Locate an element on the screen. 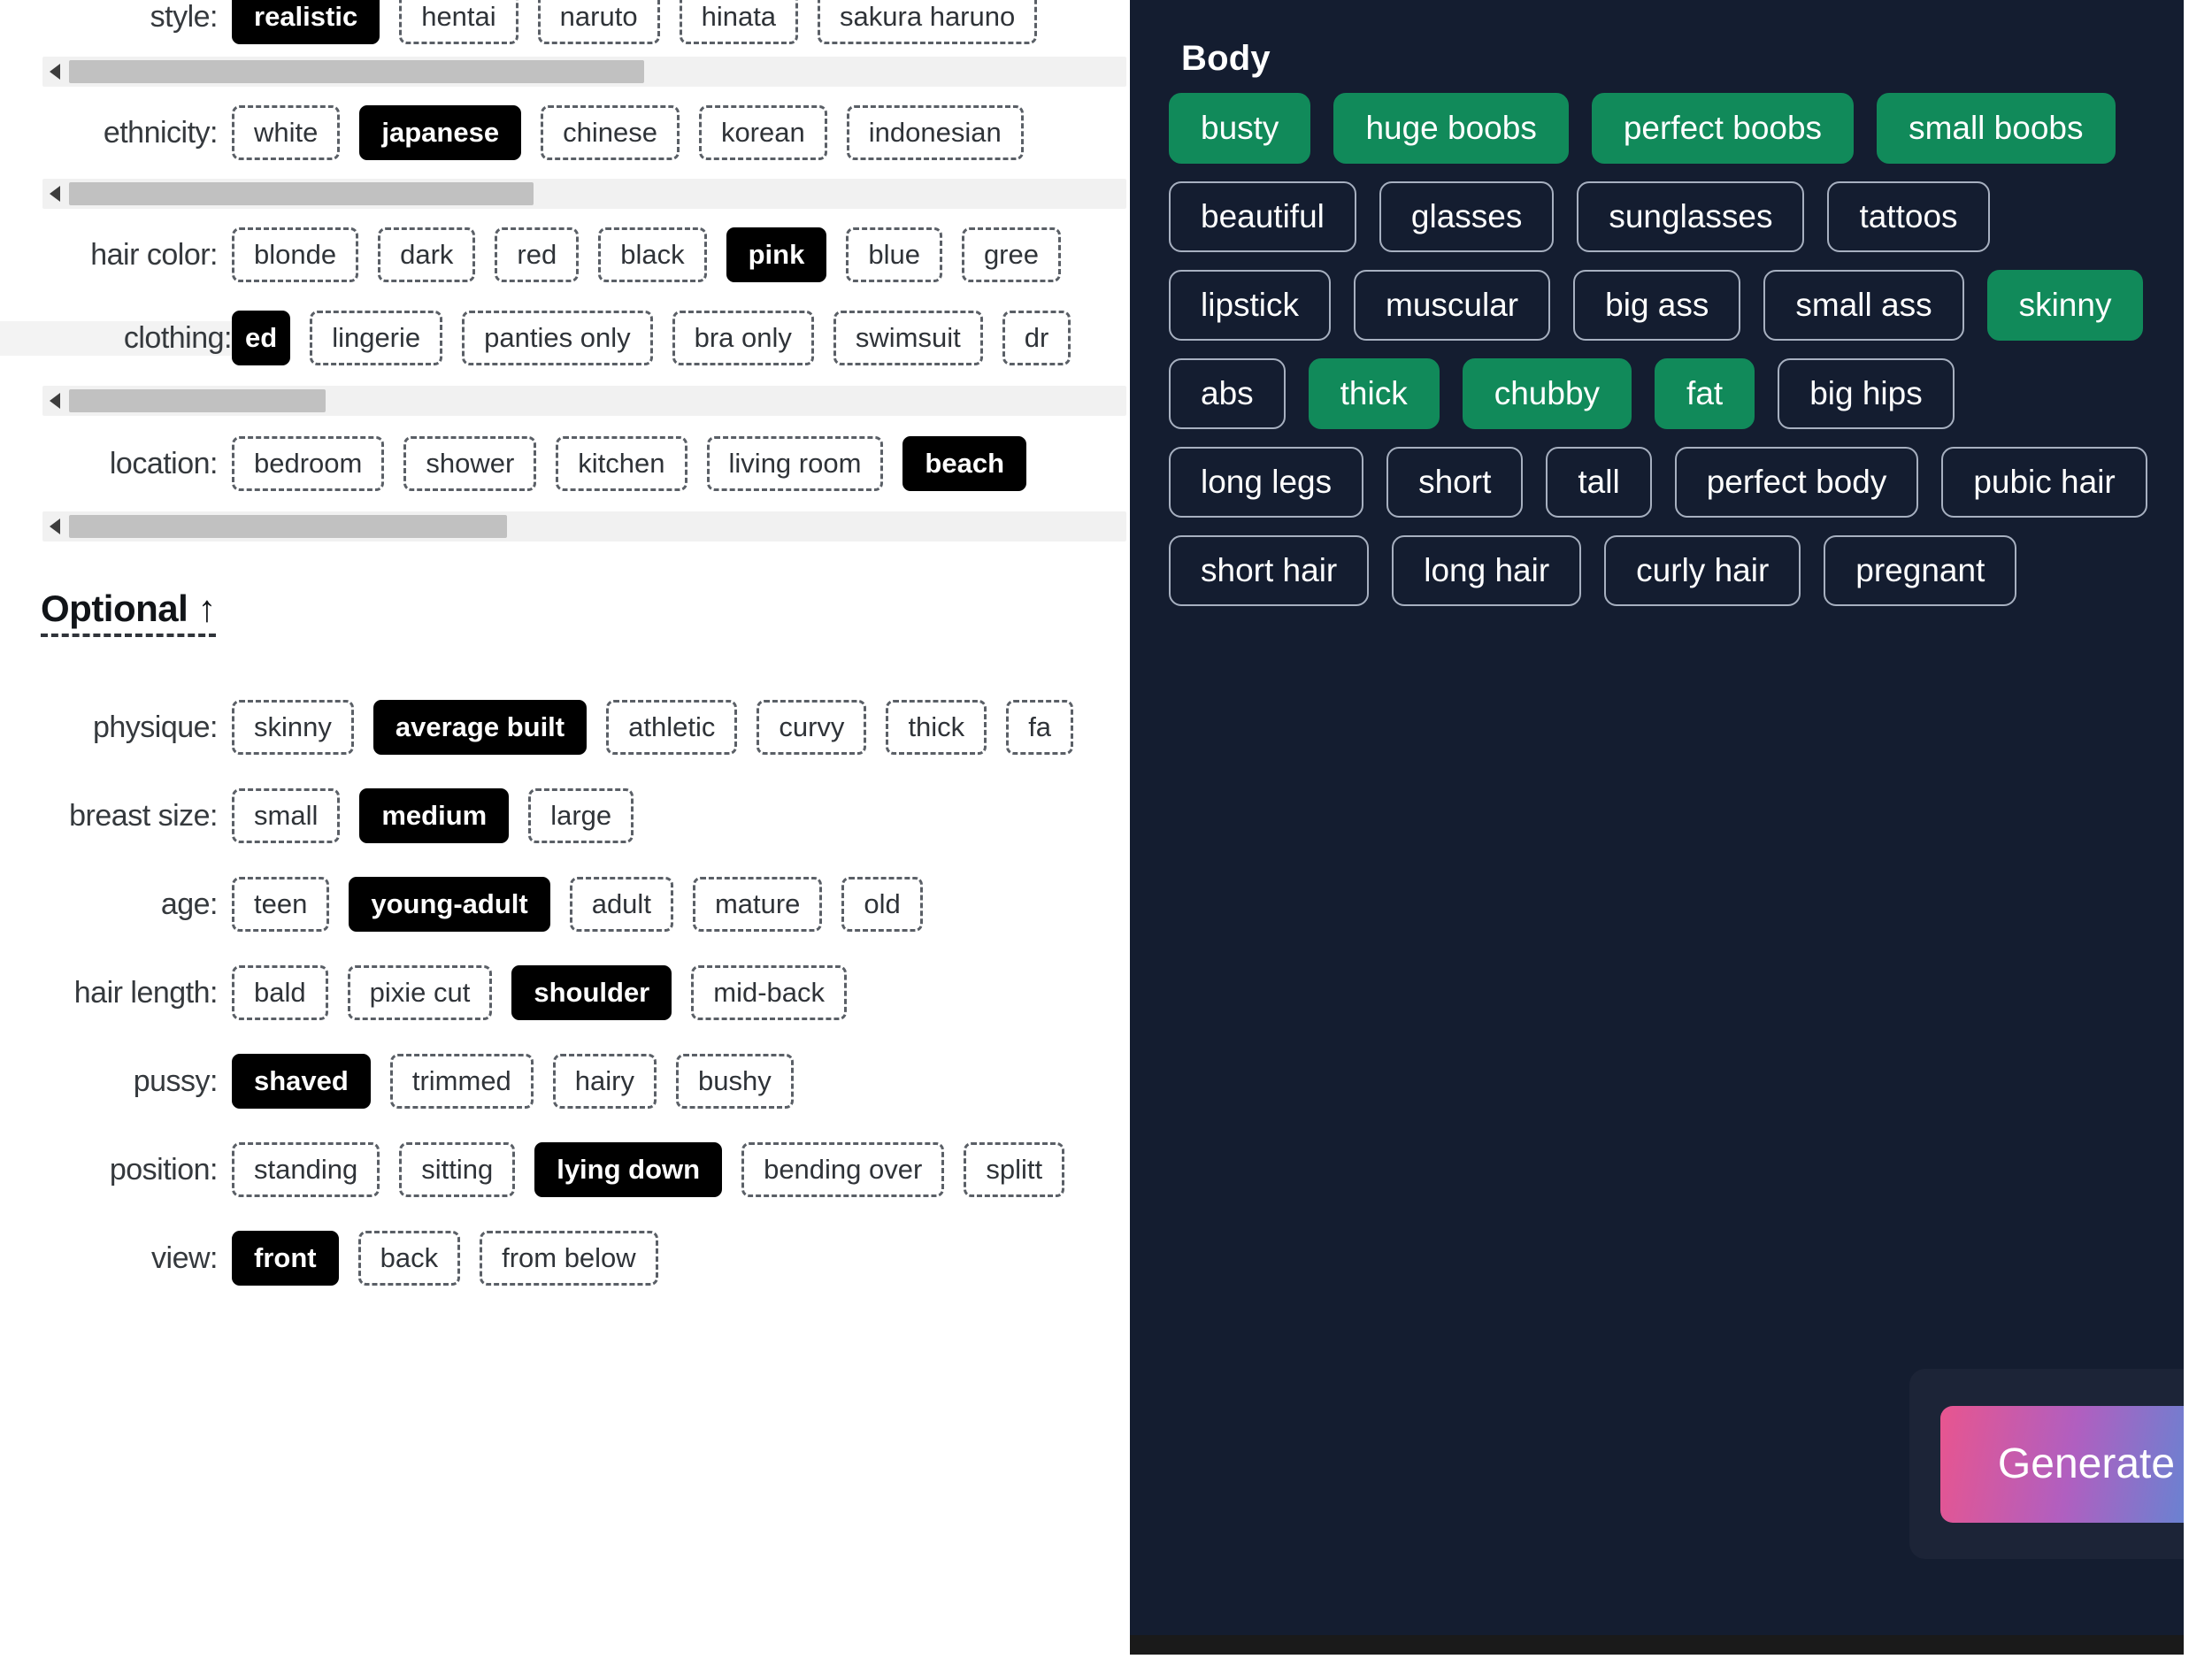  chip-pussy-trimmed: trimmed is located at coordinates (462, 1082).